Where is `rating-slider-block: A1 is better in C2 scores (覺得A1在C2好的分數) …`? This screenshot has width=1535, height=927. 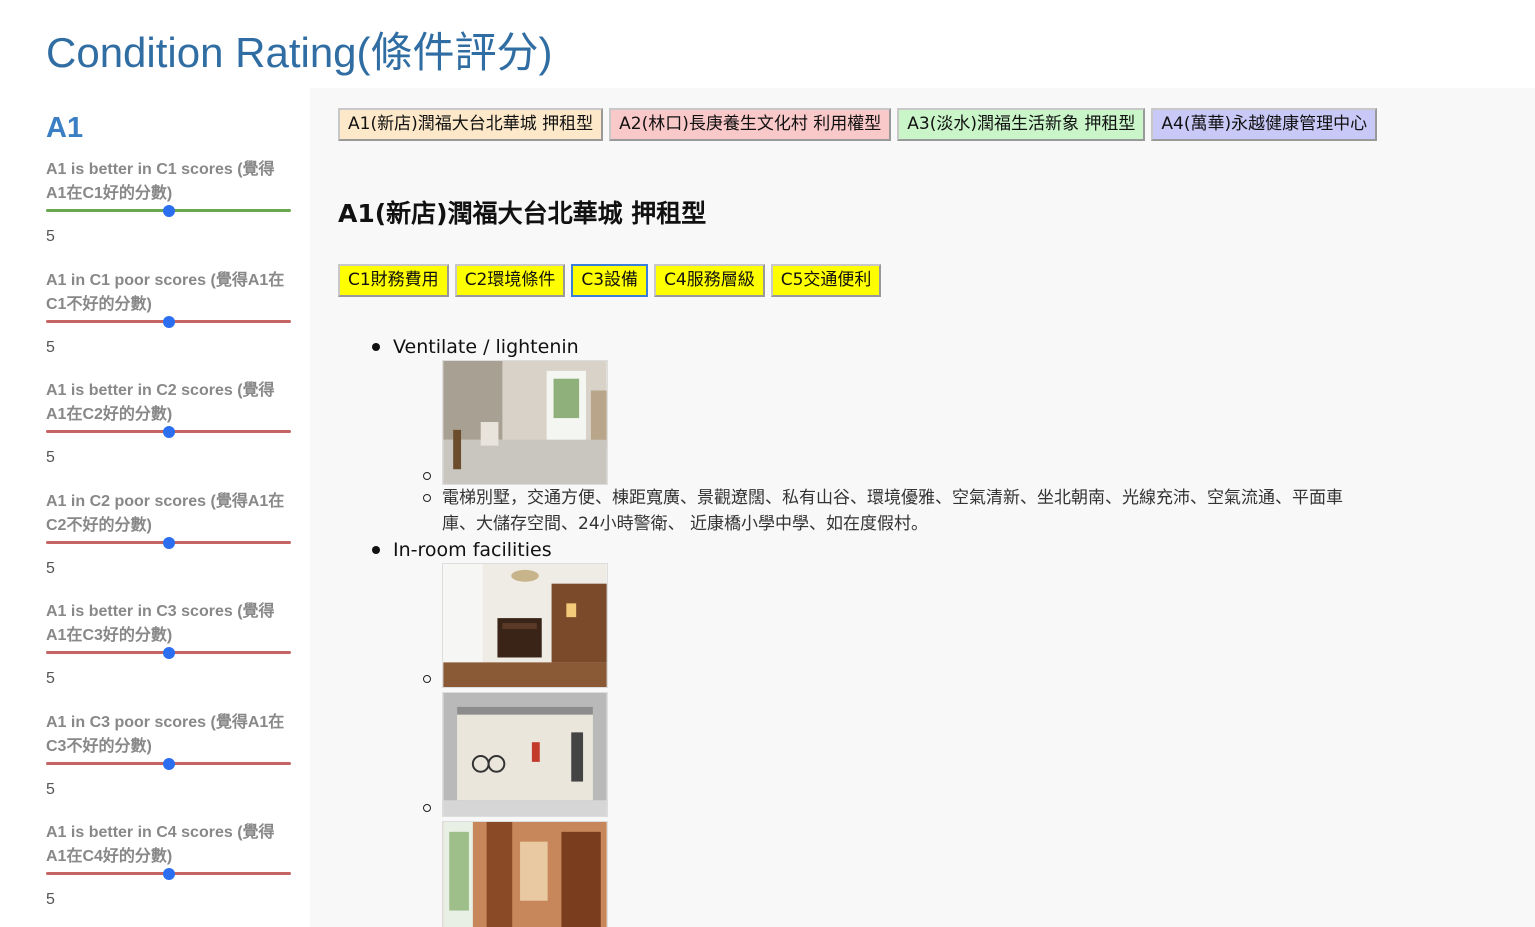
rating-slider-block: A1 is better in C2 scores (覺得A1在C2好的分數) … is located at coordinates (171, 423).